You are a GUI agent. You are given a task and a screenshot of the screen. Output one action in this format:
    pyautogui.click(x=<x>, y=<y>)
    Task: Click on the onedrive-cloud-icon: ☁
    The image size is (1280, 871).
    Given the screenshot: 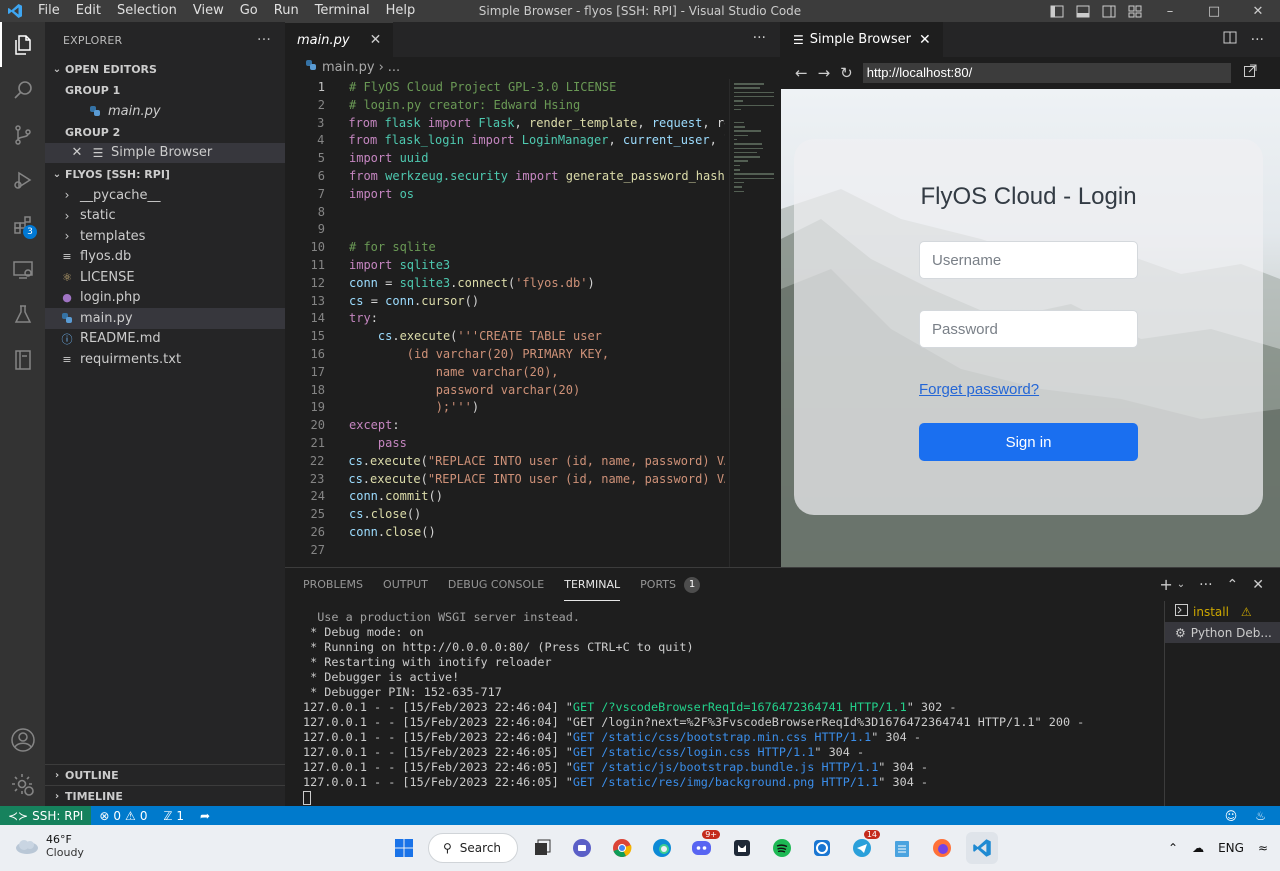 What is the action you would take?
    pyautogui.click(x=1198, y=848)
    